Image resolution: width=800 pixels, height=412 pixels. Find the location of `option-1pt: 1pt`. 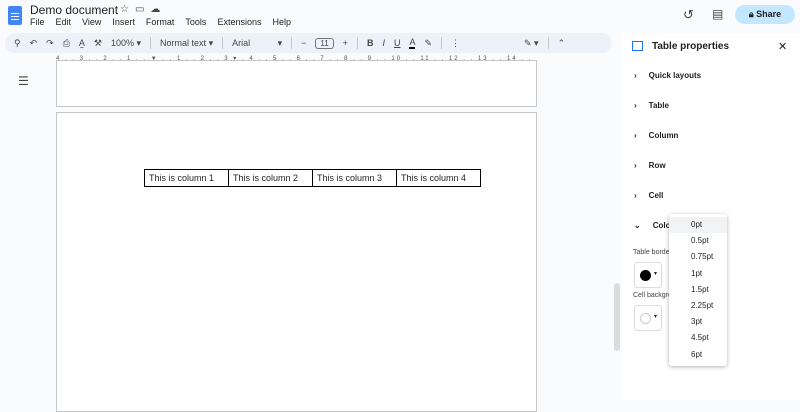

option-1pt: 1pt is located at coordinates (698, 274).